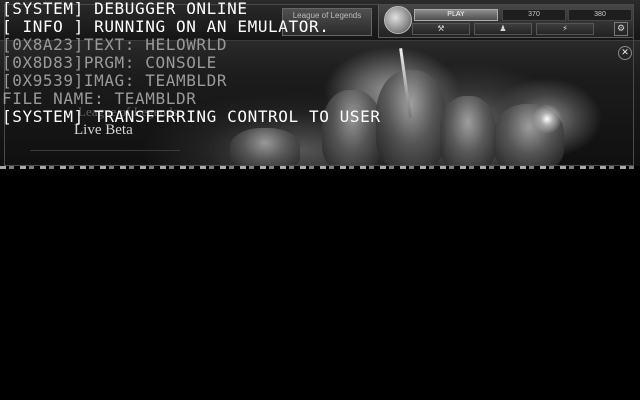 This screenshot has height=400, width=640. Describe the element at coordinates (191, 116) in the screenshot. I see `console-line-transfer-control: [SYSTEM] TRANSFERRING CONTROL TO USER` at that location.